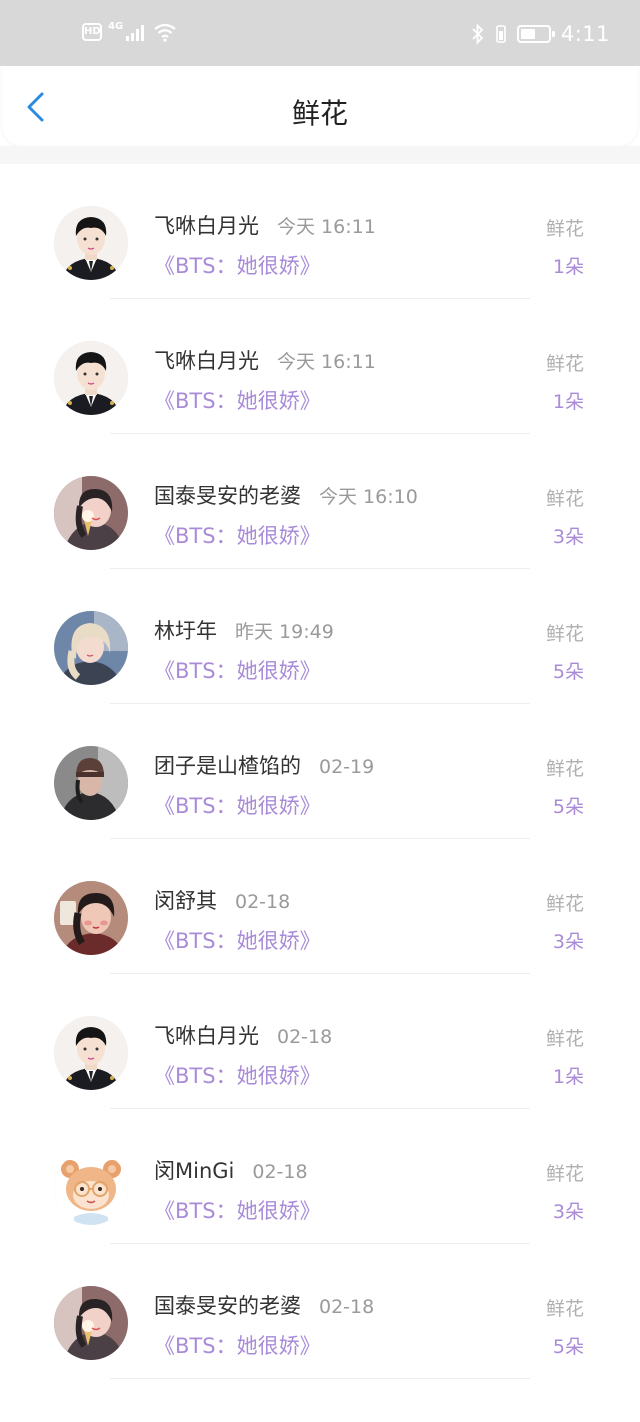 The image size is (640, 1422). What do you see at coordinates (501, 34) in the screenshot?
I see `vibrate-battery-icon` at bounding box center [501, 34].